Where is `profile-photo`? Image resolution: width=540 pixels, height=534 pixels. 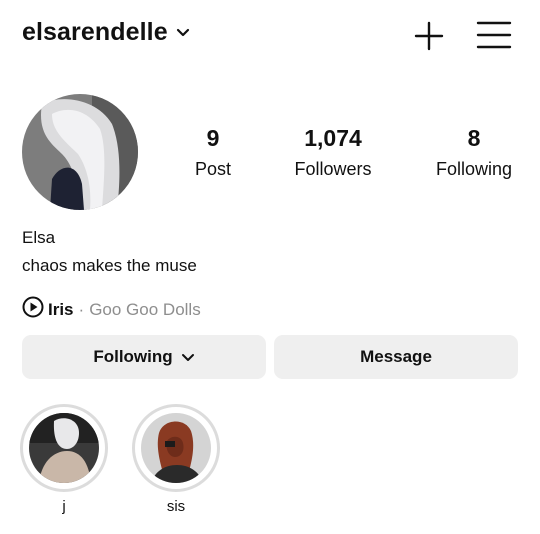 profile-photo is located at coordinates (80, 152).